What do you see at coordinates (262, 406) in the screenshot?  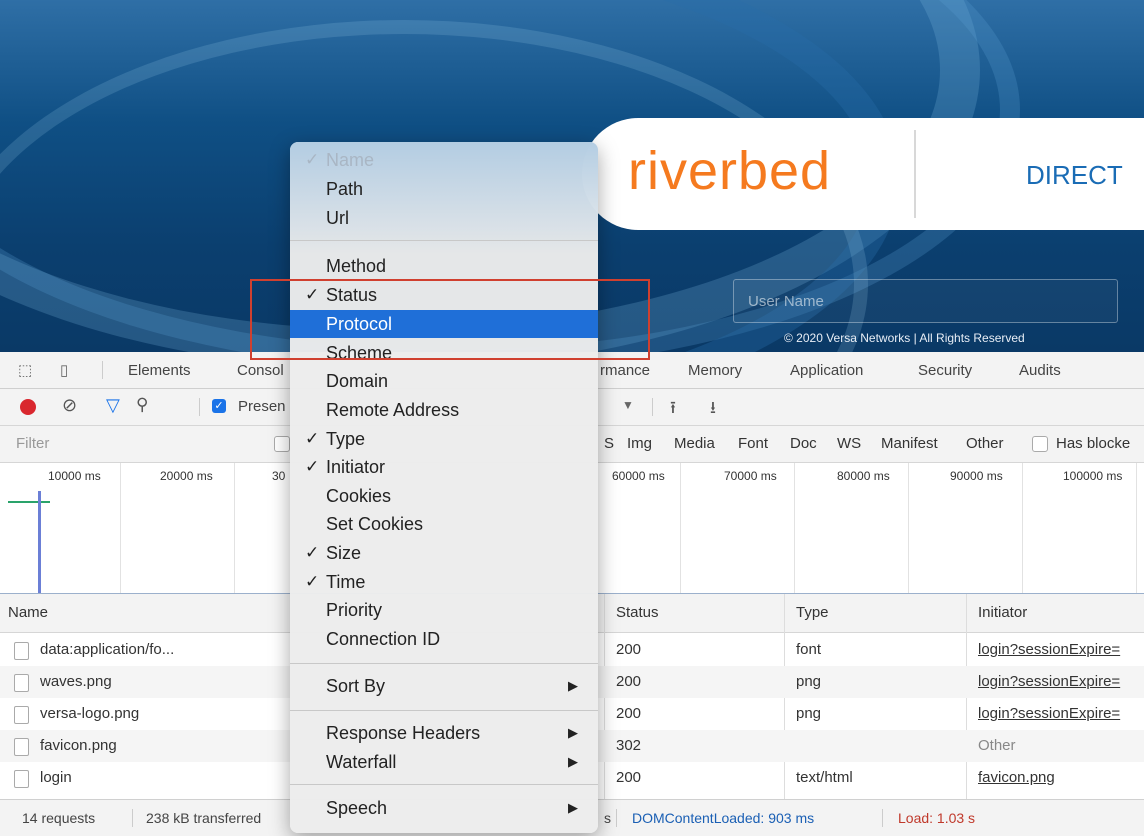 I see `preserve-log-label: Presen` at bounding box center [262, 406].